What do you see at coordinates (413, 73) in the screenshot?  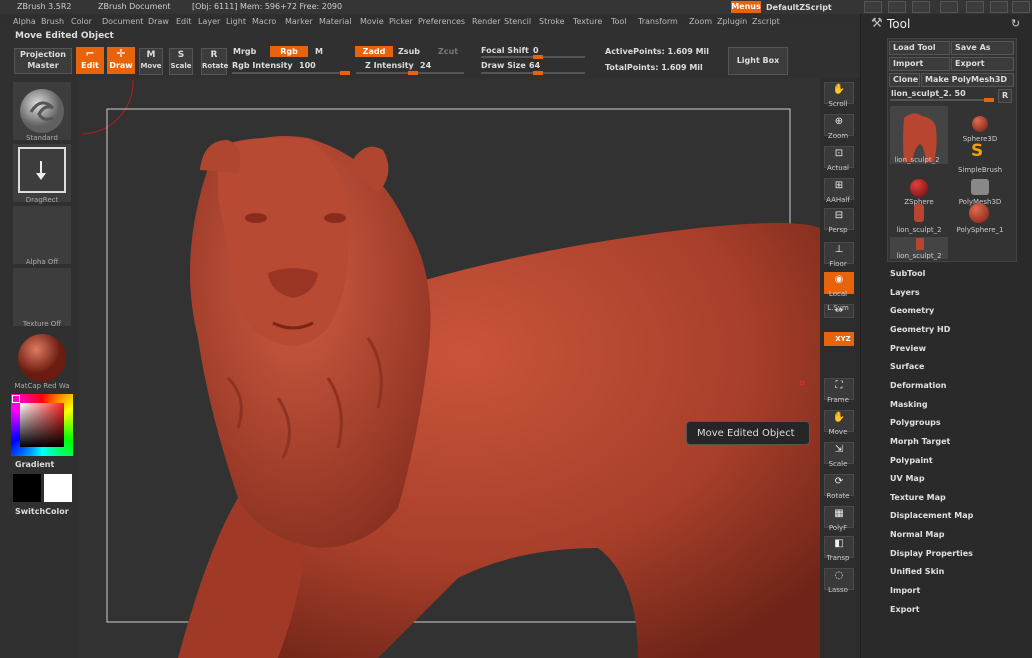 I see `z-intensity-knob` at bounding box center [413, 73].